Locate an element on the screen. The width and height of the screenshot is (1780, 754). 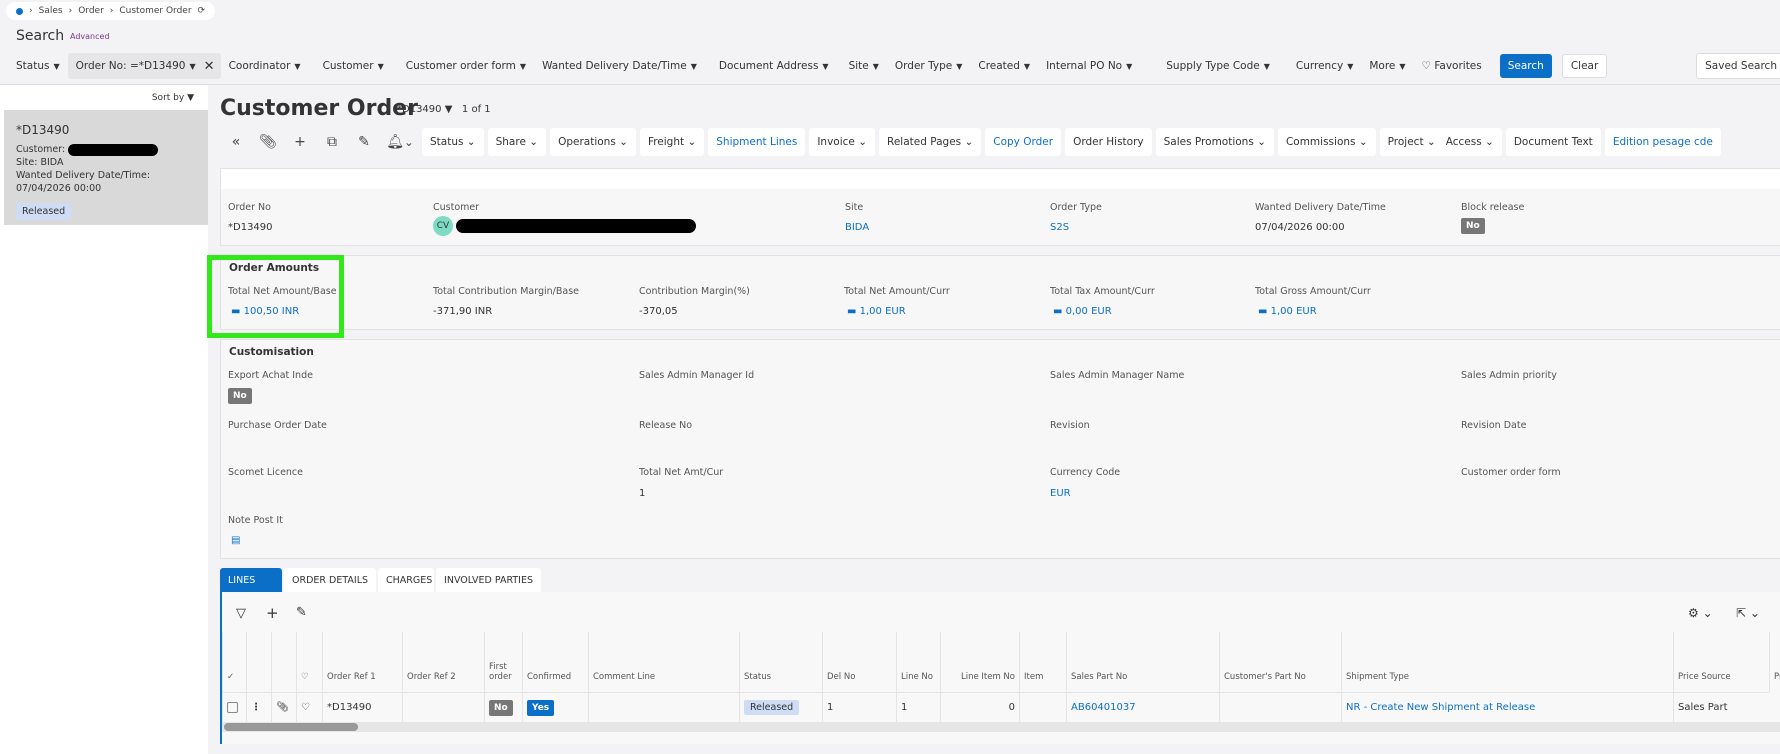
customer-label: Customer is located at coordinates (456, 207).